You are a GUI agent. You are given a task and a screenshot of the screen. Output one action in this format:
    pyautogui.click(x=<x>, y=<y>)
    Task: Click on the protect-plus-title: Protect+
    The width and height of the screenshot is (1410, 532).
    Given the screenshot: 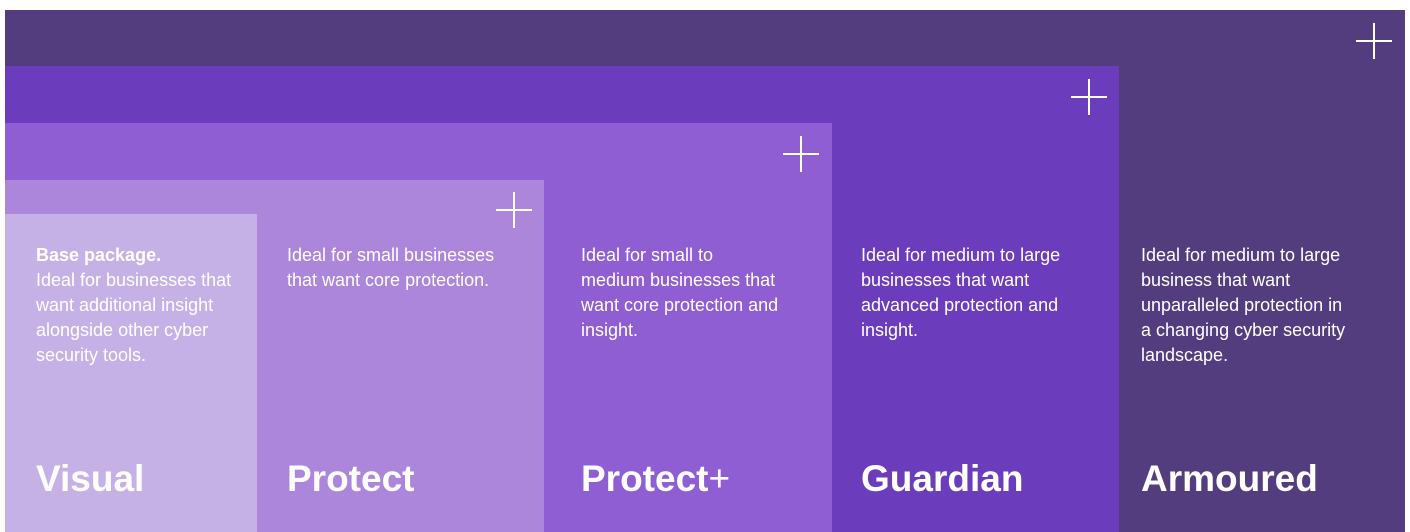 What is the action you would take?
    pyautogui.click(x=655, y=479)
    